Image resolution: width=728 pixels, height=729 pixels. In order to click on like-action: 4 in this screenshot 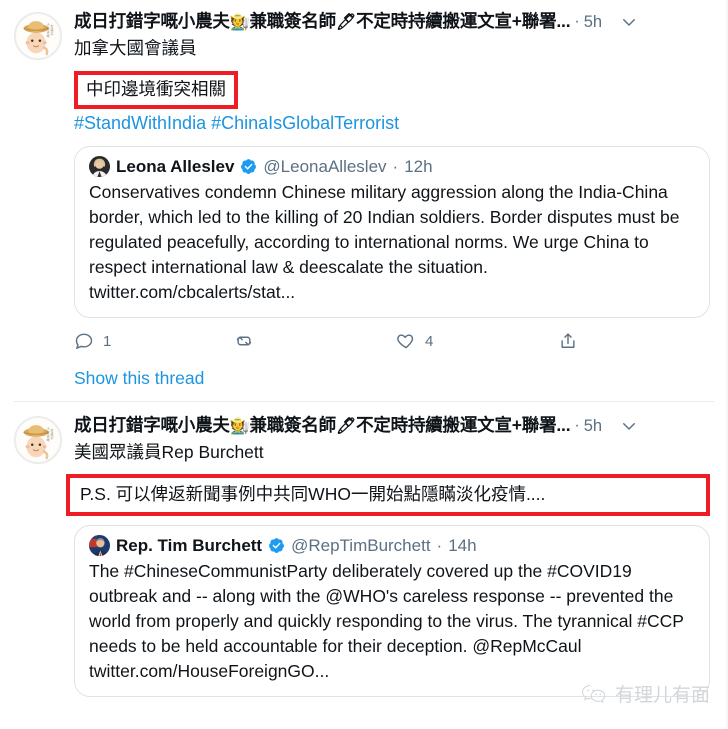, I will do `click(477, 341)`.